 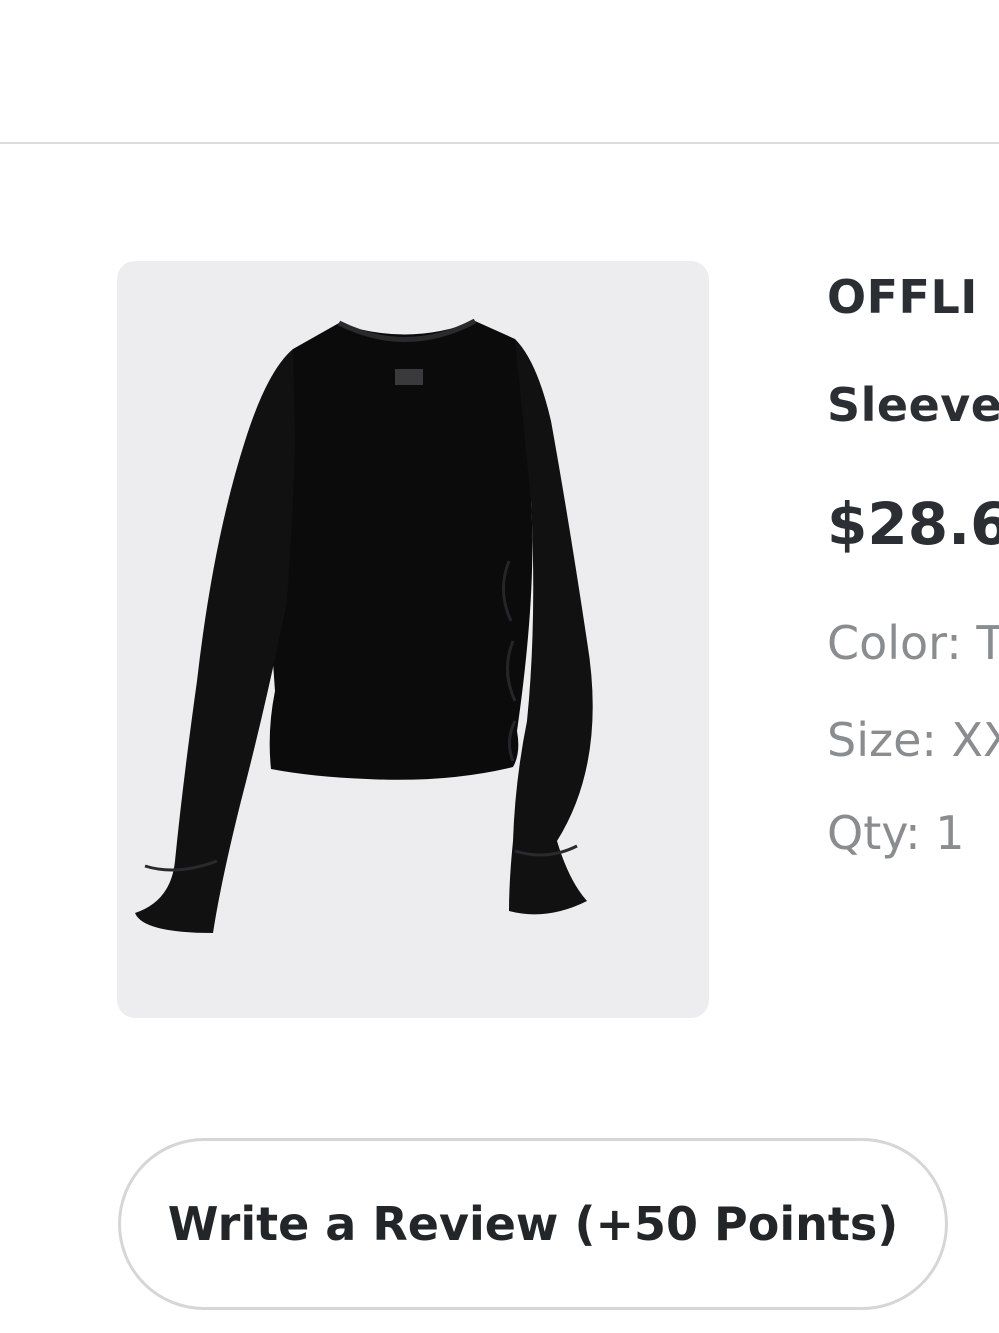 I want to click on product-price: $28.6, so click(x=913, y=524).